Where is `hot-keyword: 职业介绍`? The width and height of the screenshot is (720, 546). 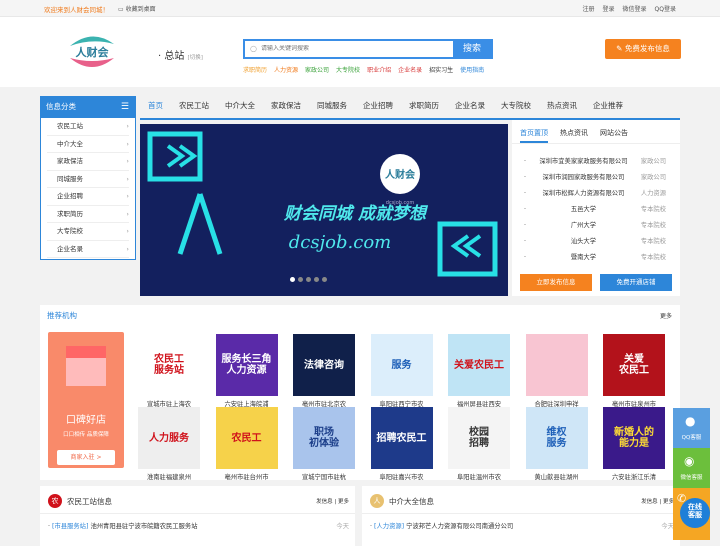 hot-keyword: 职业介绍 is located at coordinates (379, 69).